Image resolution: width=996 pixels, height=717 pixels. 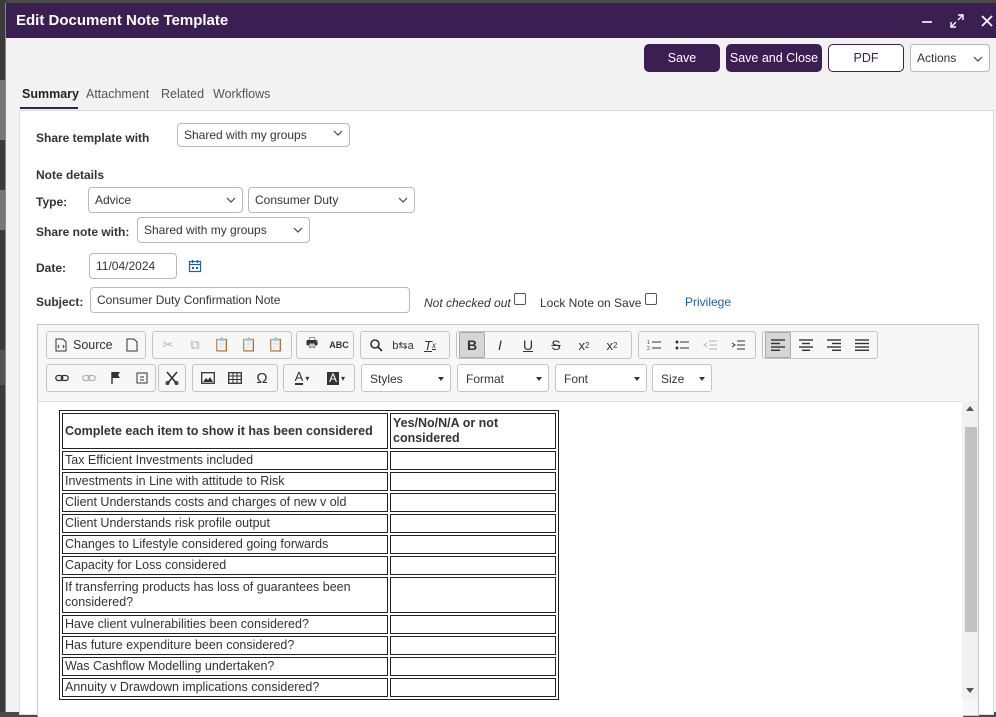 I want to click on spellcheck-icon: ABC, so click(x=339, y=345).